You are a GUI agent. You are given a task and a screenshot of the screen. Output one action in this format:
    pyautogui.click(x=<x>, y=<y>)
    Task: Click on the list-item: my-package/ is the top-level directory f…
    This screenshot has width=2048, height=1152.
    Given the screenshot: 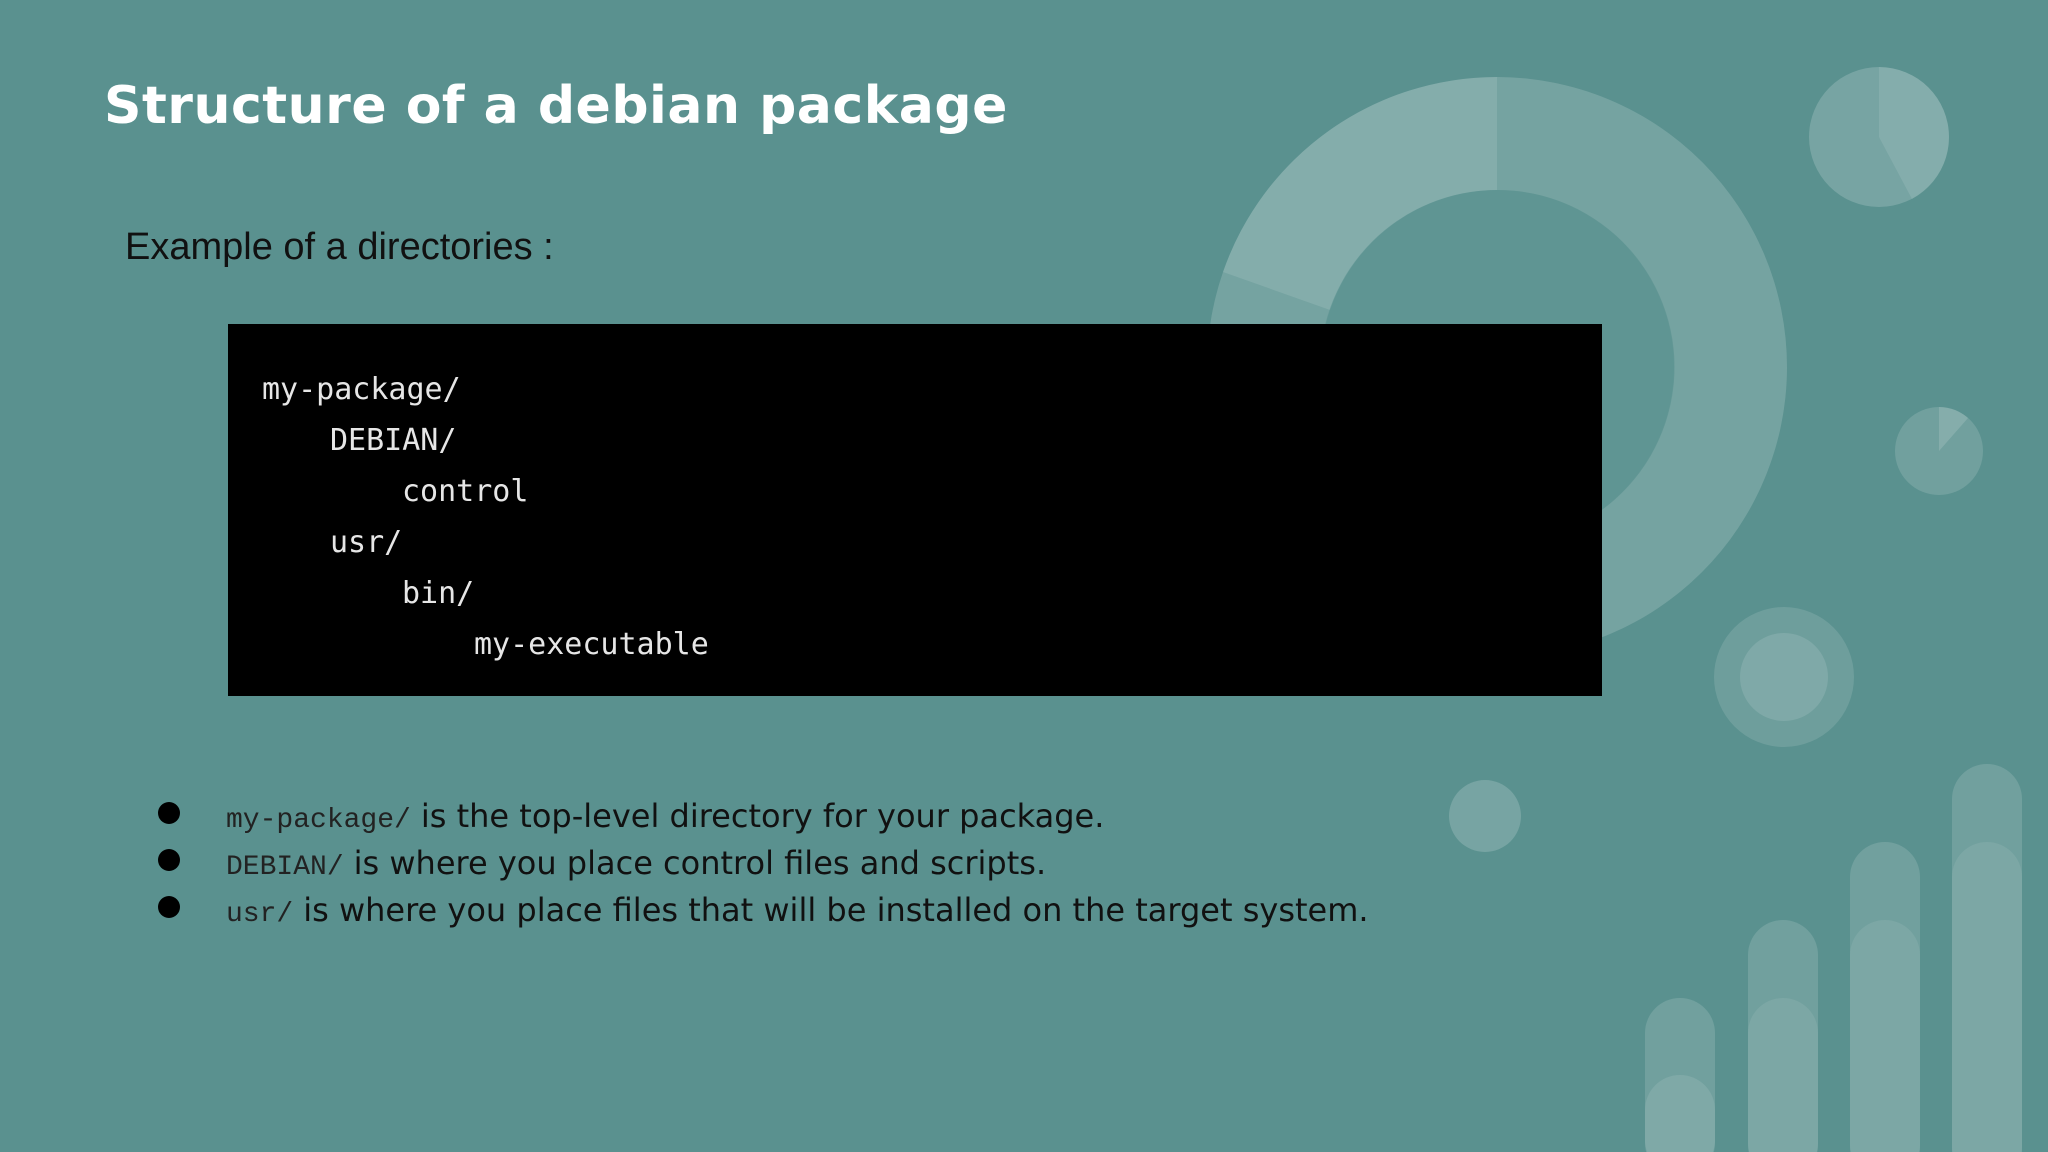 What is the action you would take?
    pyautogui.click(x=763, y=820)
    